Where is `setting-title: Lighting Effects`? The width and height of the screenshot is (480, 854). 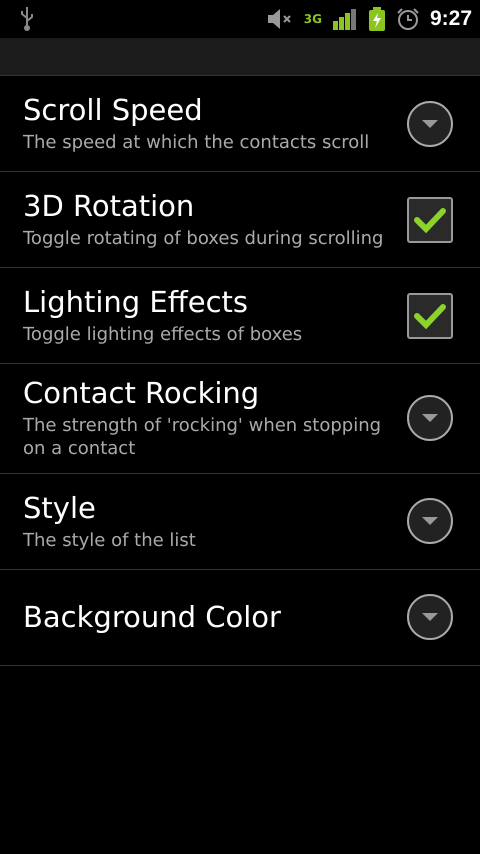
setting-title: Lighting Effects is located at coordinates (136, 301).